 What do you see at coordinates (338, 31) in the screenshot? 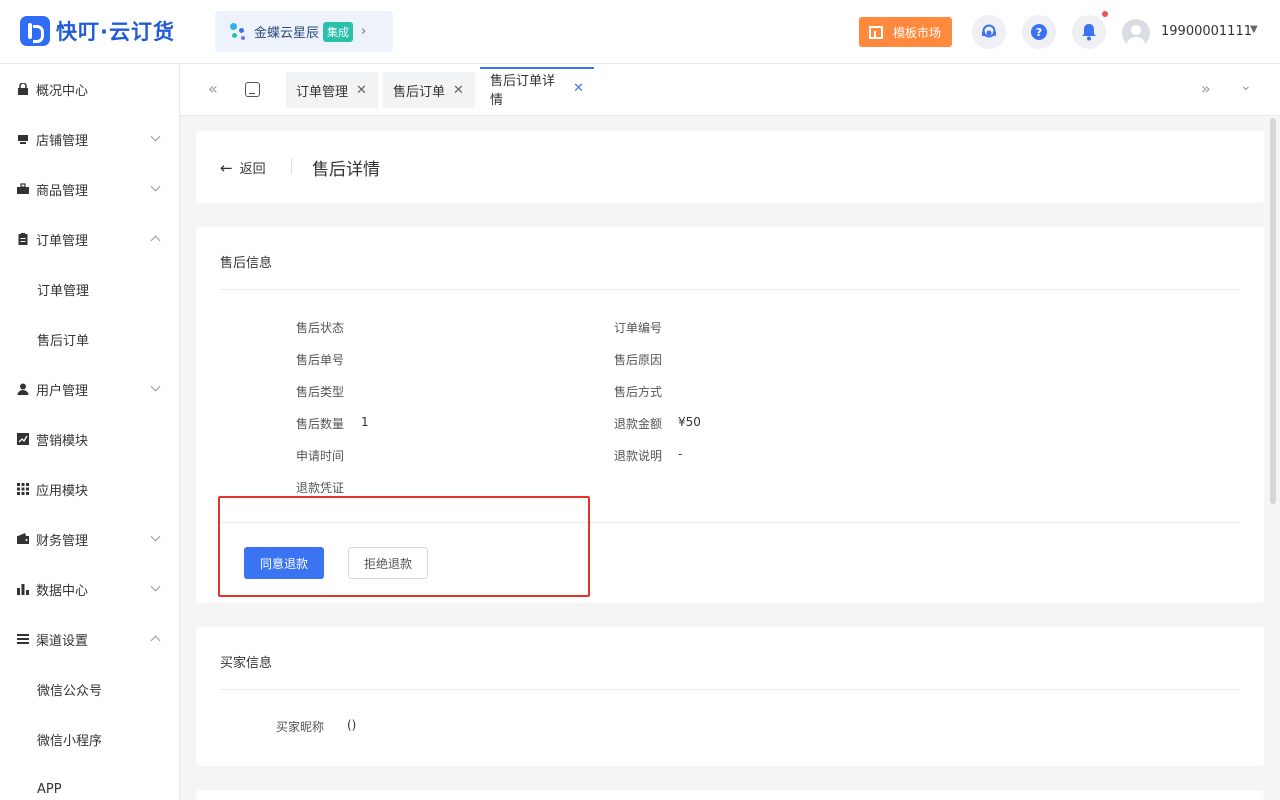
I see `integration-badge: 集成` at bounding box center [338, 31].